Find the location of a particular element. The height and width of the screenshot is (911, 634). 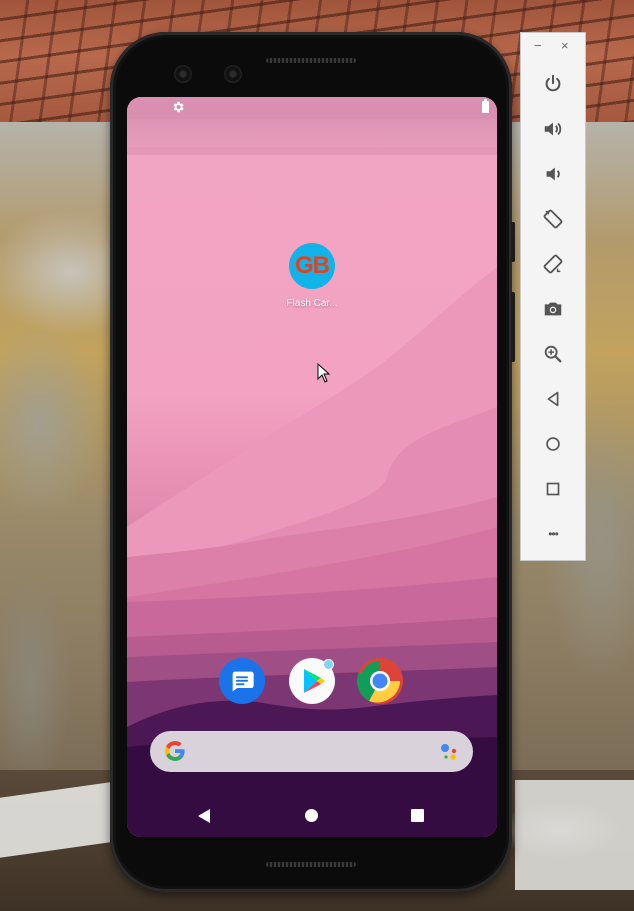

more-button: ••• is located at coordinates (553, 534).